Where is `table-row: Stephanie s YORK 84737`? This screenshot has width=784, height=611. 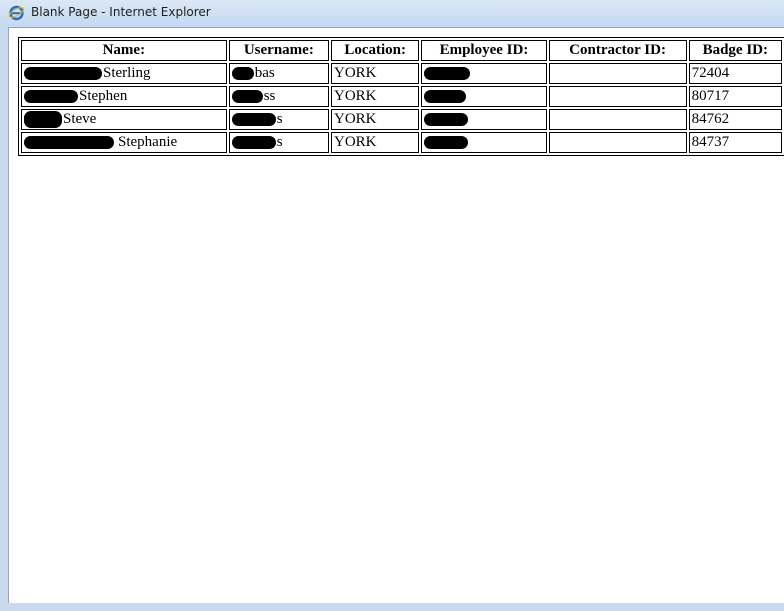
table-row: Stephanie s YORK 84737 is located at coordinates (401, 142).